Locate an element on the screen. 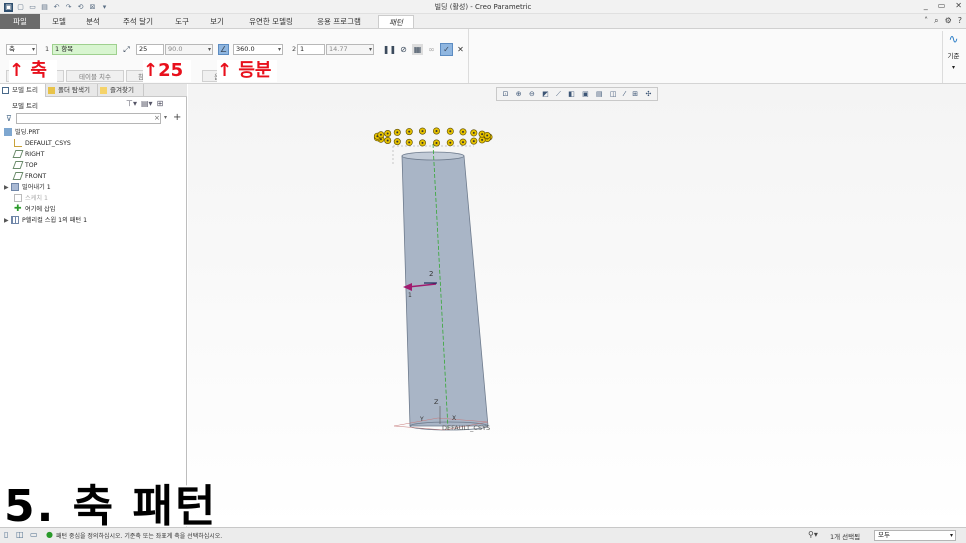 The height and width of the screenshot is (543, 966). tab-model: 모델 is located at coordinates (59, 21).